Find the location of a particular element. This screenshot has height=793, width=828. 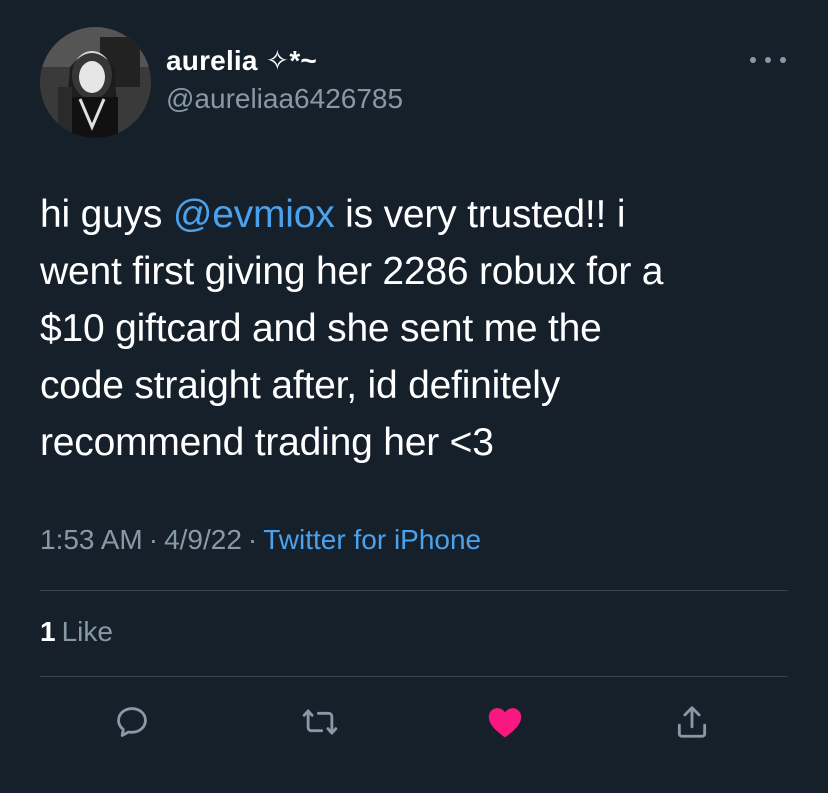

more-options-icon is located at coordinates (768, 60).